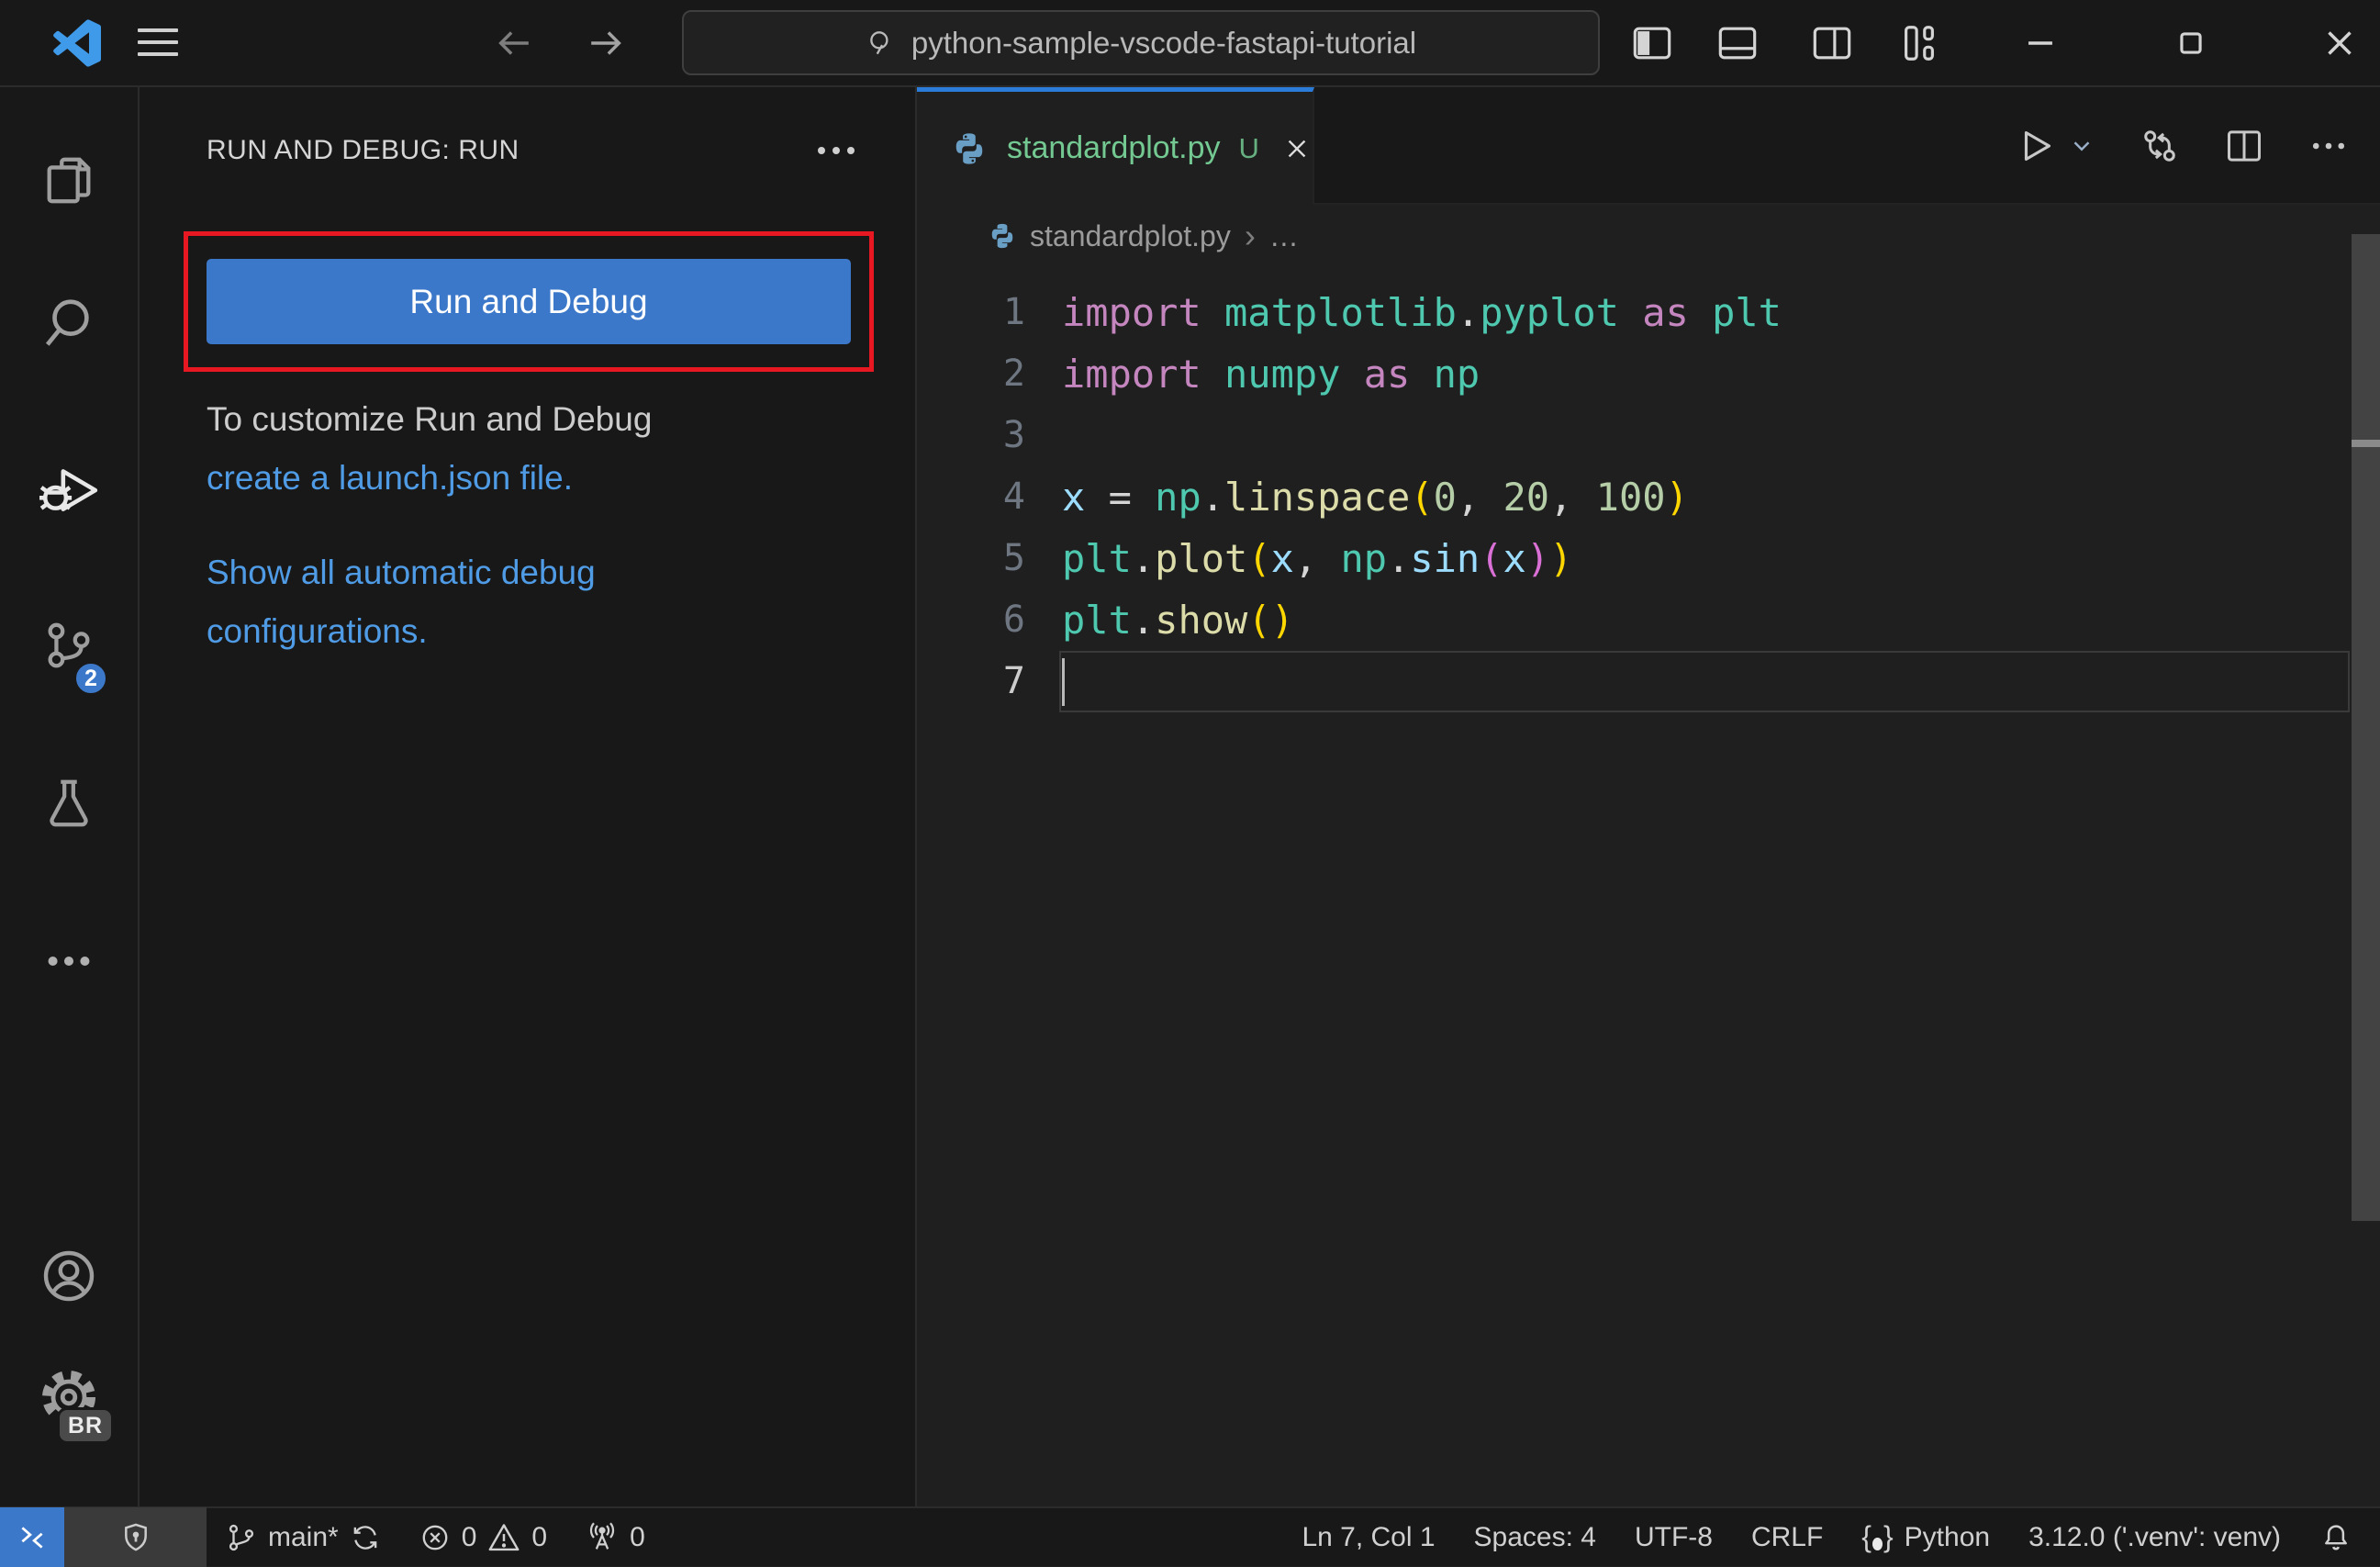 The height and width of the screenshot is (1567, 2380). I want to click on minimize-button, so click(2040, 43).